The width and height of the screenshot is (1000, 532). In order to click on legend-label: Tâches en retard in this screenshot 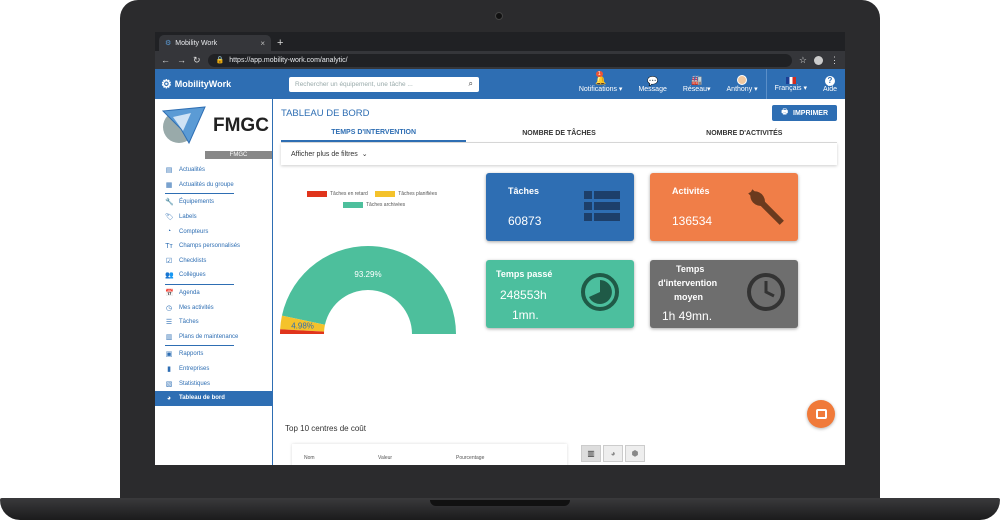, I will do `click(349, 194)`.